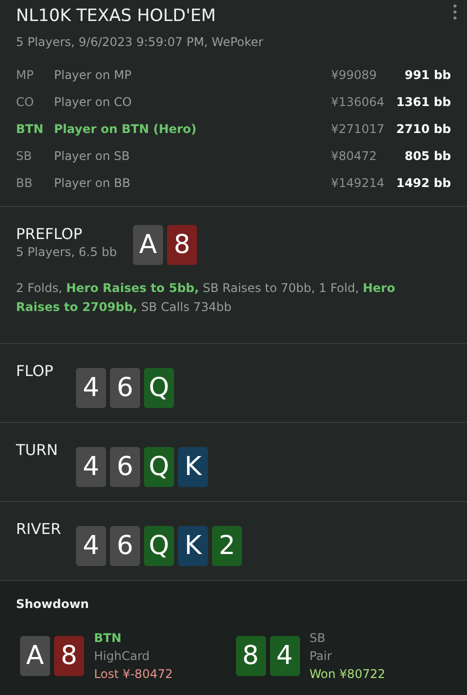 The width and height of the screenshot is (467, 695). What do you see at coordinates (126, 129) in the screenshot?
I see `player-name: Player on BTN (Hero)` at bounding box center [126, 129].